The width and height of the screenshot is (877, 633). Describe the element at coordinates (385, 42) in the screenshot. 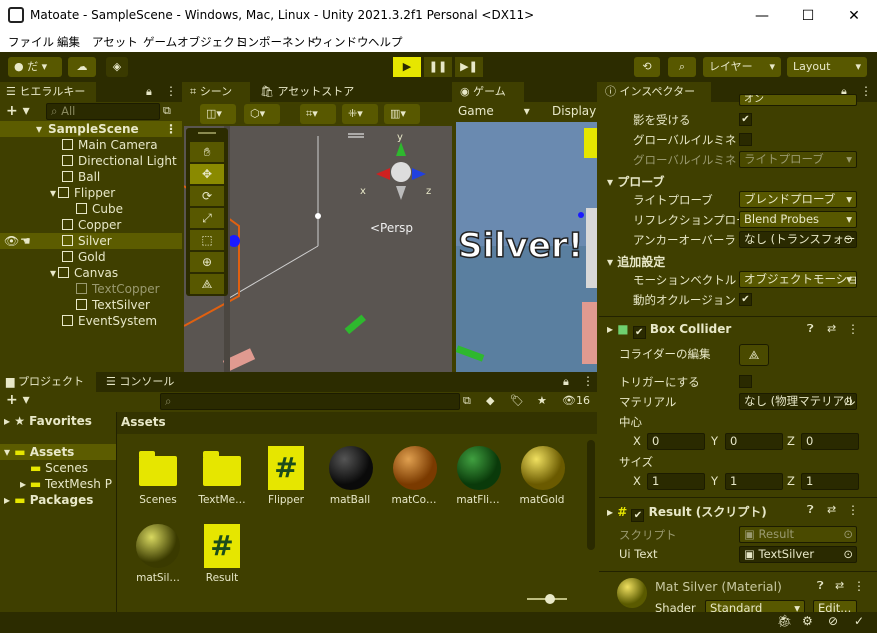

I see `menu-help: ヘルプ` at that location.